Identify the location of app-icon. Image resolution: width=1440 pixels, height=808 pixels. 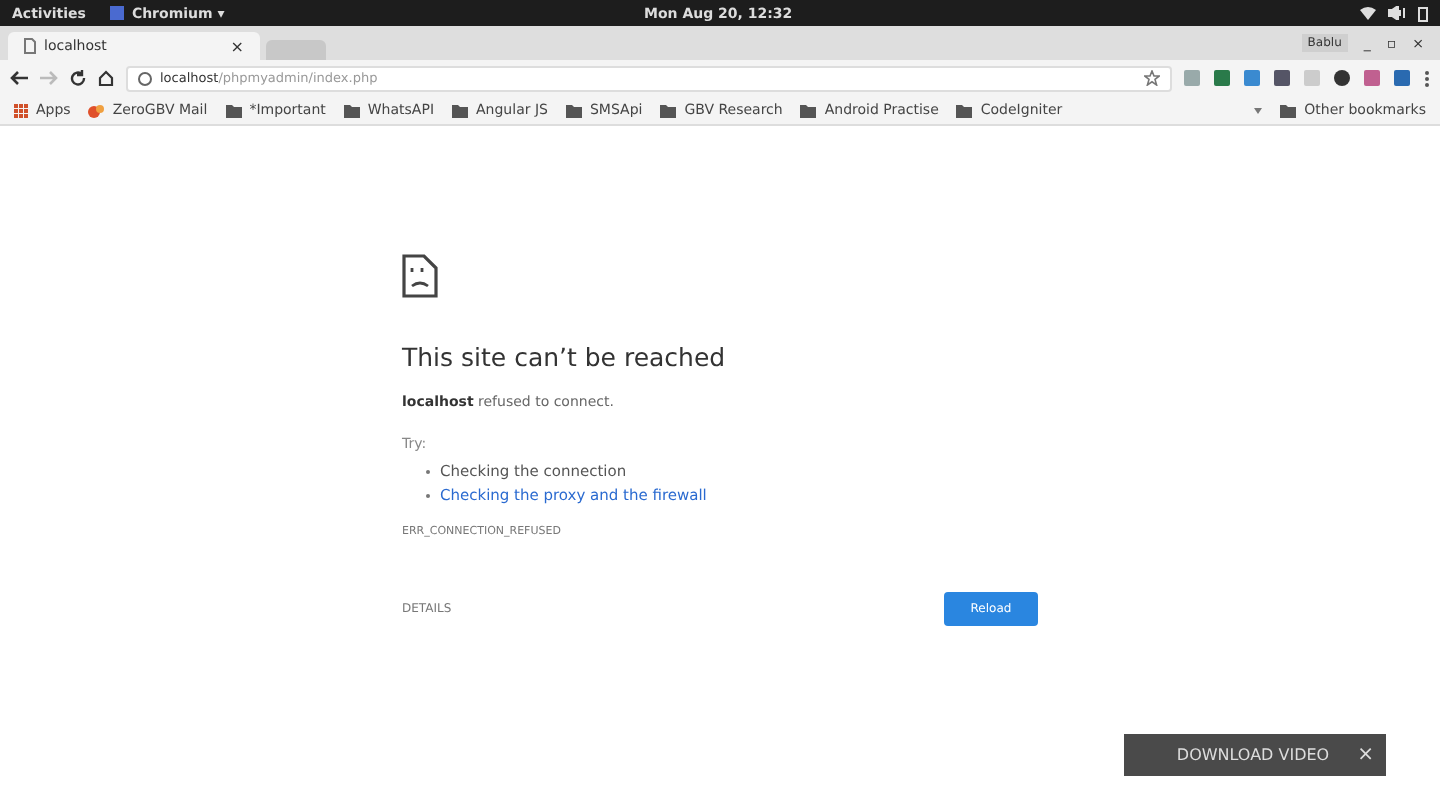
(116, 13).